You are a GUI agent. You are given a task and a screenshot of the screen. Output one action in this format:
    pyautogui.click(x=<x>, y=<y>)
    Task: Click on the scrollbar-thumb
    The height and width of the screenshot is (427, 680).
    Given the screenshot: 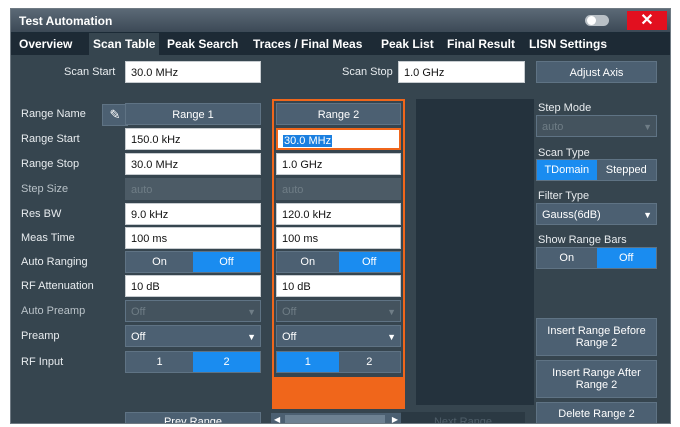 What is the action you would take?
    pyautogui.click(x=335, y=419)
    